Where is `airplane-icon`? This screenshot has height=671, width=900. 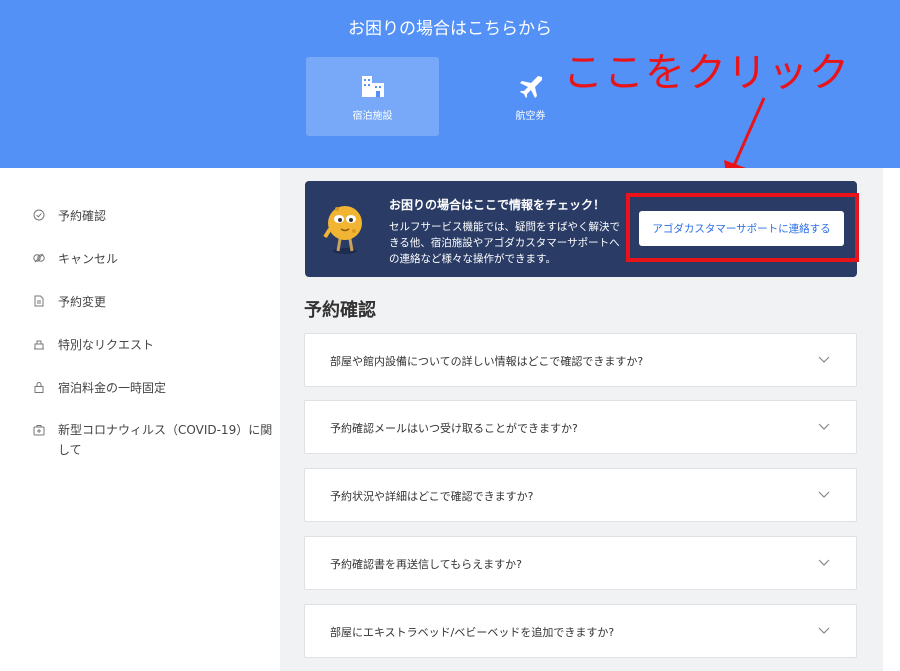
airplane-icon is located at coordinates (530, 87).